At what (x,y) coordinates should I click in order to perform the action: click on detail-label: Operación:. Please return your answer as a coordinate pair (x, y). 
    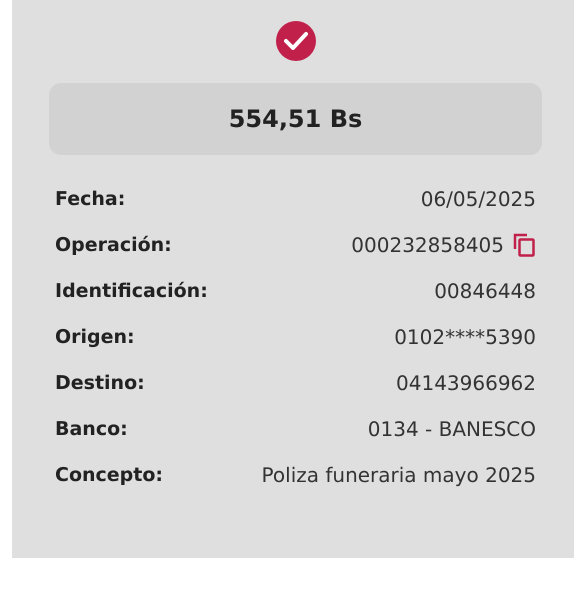
    Looking at the image, I should click on (113, 245).